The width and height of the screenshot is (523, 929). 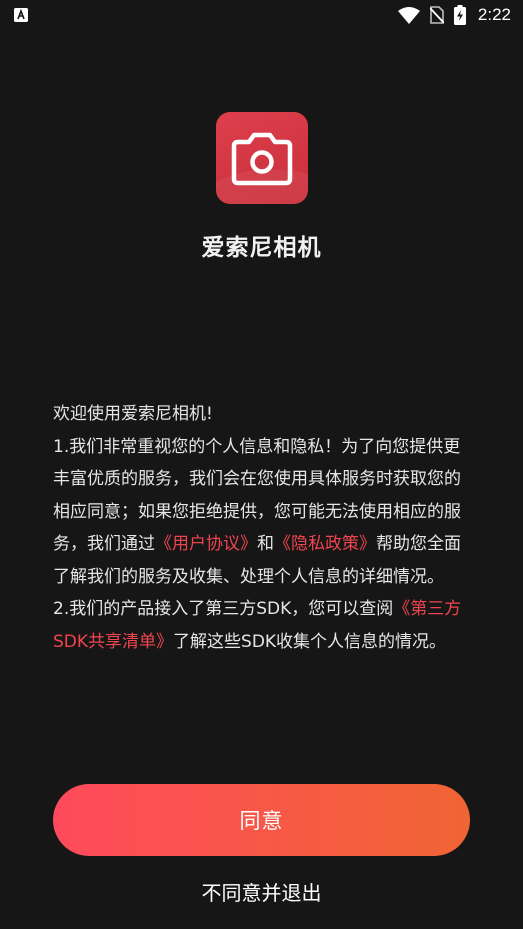 What do you see at coordinates (436, 15) in the screenshot?
I see `no-sim-icon` at bounding box center [436, 15].